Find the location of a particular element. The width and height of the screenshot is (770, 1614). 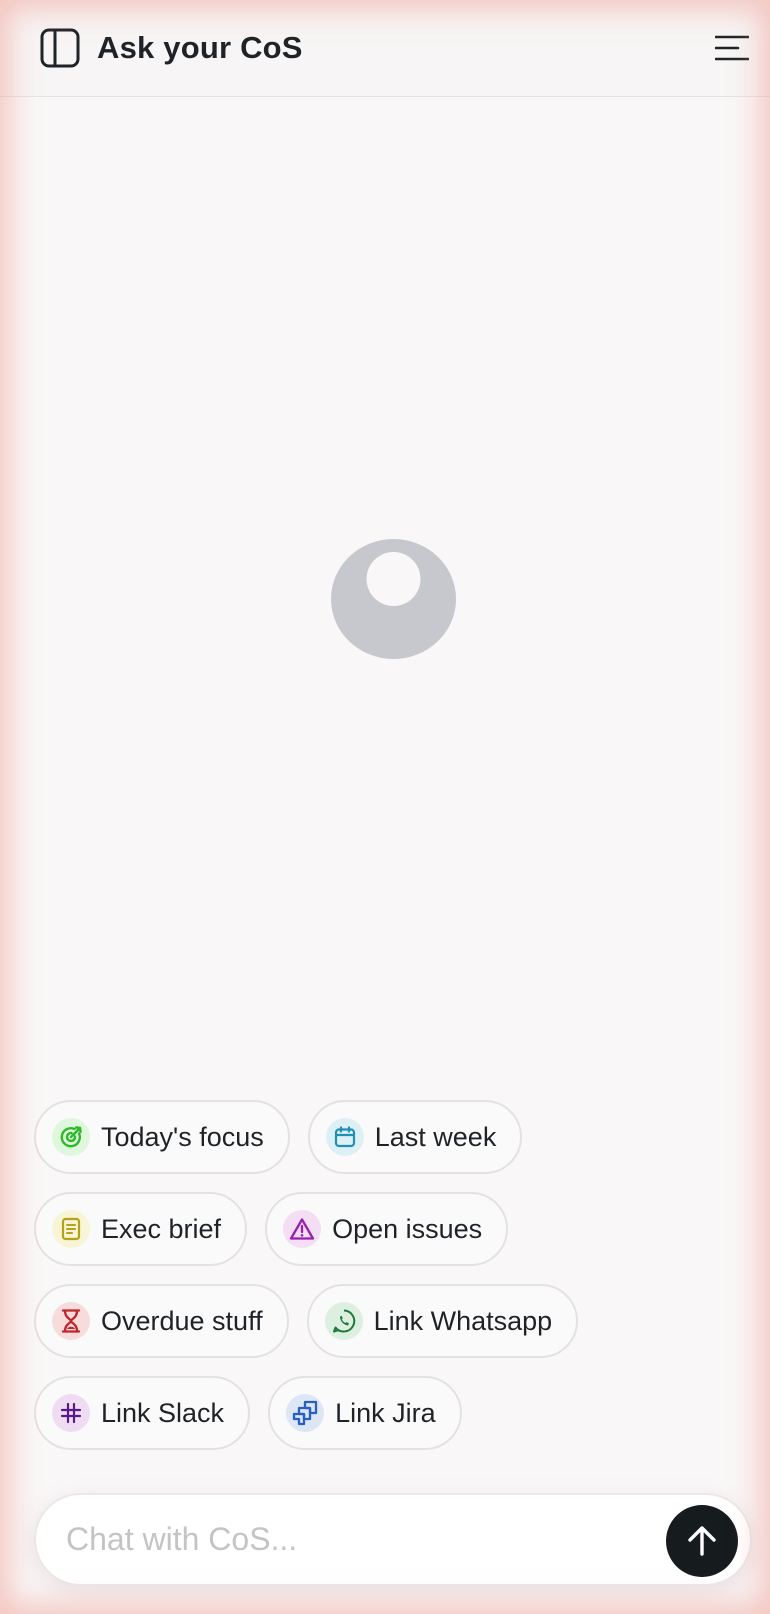

suggestion-chip-label: Open issues is located at coordinates (407, 1228).